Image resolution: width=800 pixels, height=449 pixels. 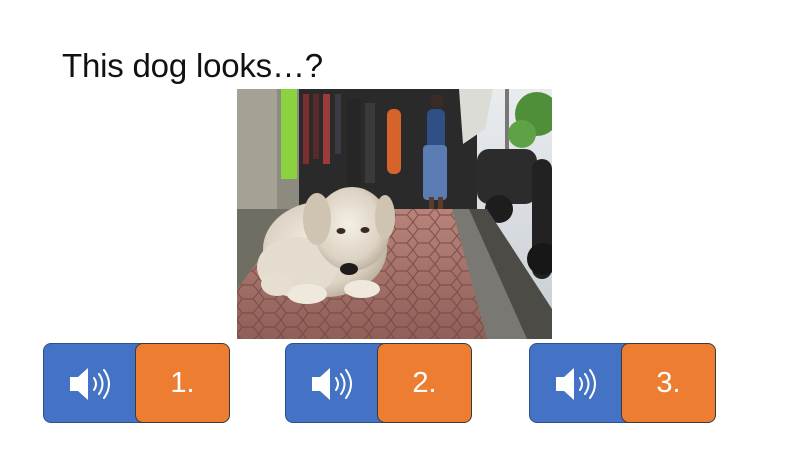 What do you see at coordinates (668, 383) in the screenshot?
I see `answer-number-button-3: 3.` at bounding box center [668, 383].